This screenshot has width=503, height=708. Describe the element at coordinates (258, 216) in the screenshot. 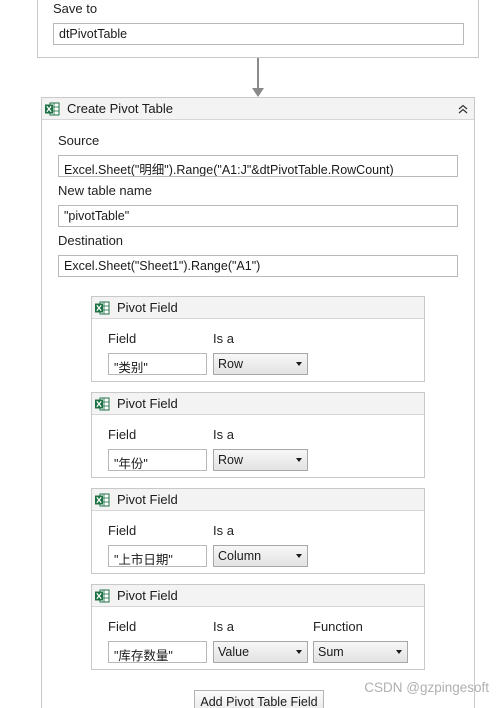

I see `new-table-name-field: "pivotTable"` at that location.